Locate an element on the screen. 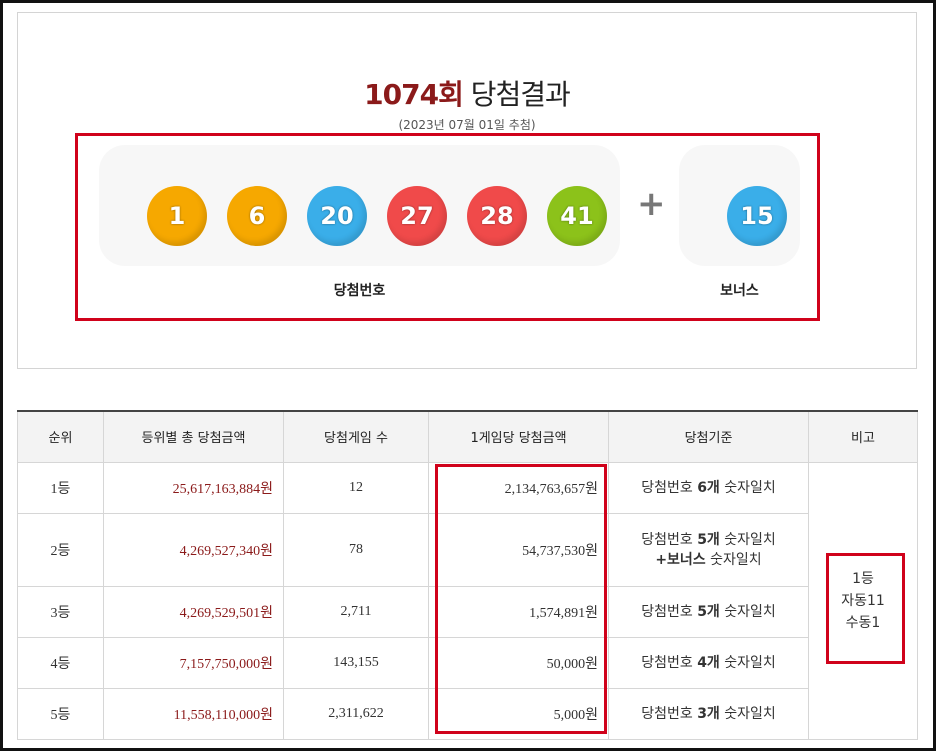 The image size is (936, 751). rank-cell: 1등 is located at coordinates (60, 487).